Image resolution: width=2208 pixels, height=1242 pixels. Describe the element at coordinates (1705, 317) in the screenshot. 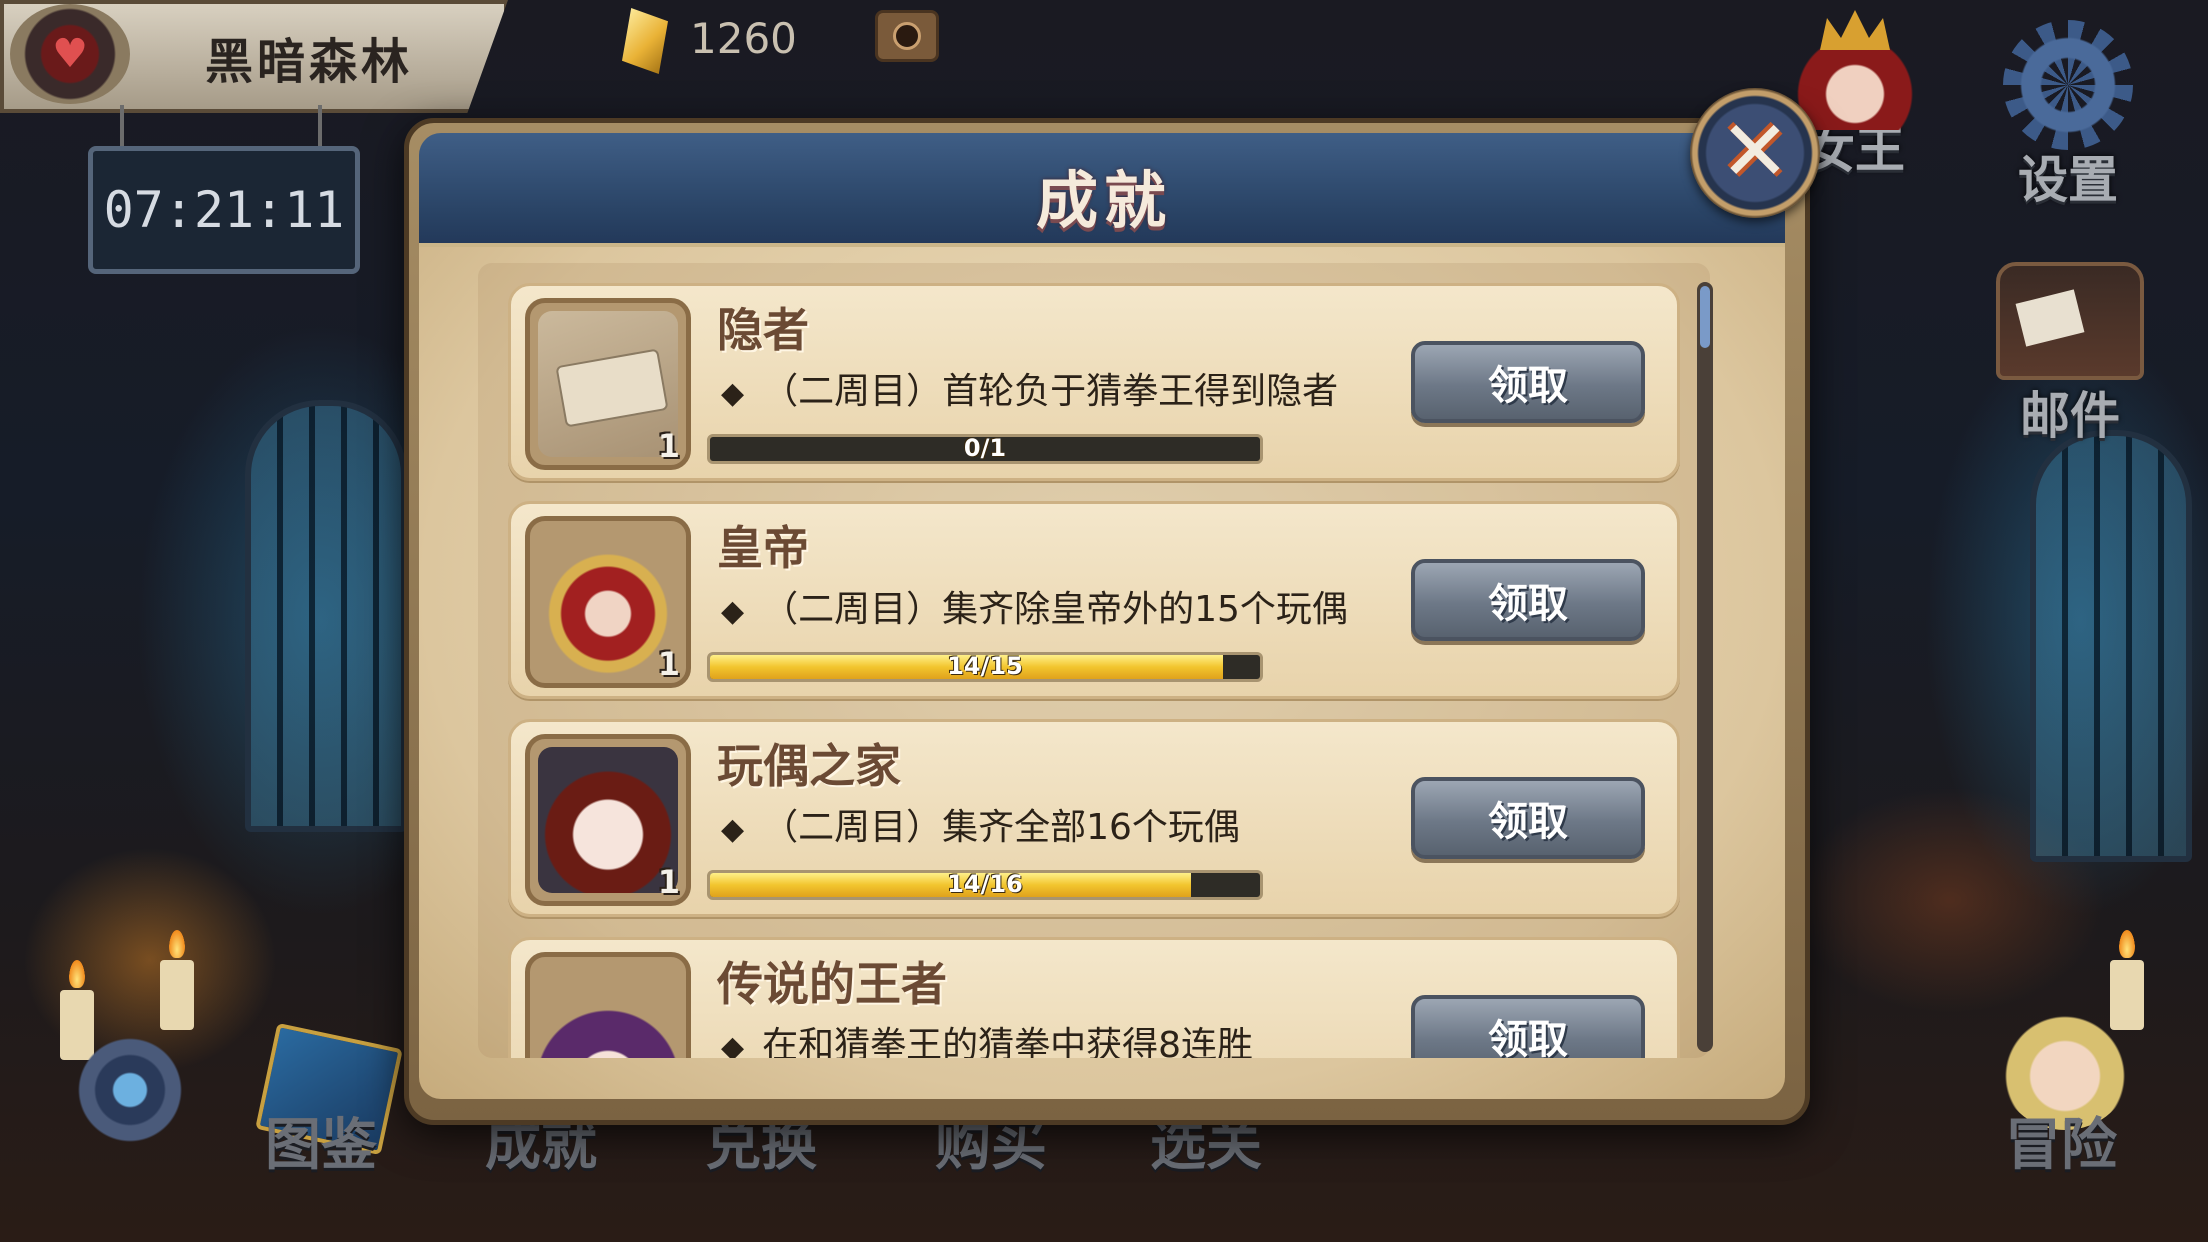

I see `scrollbar-thumb` at that location.